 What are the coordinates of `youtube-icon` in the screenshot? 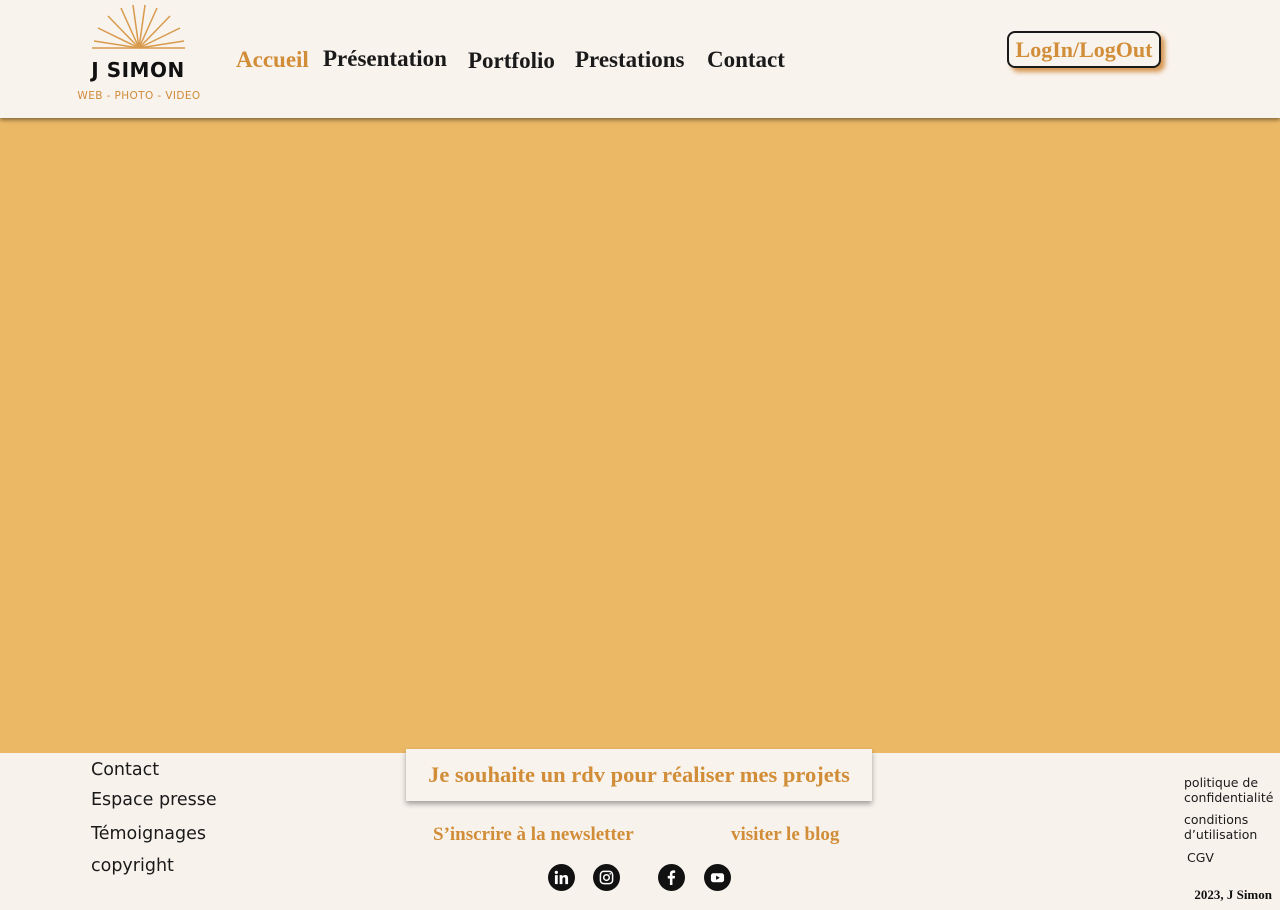 It's located at (717, 877).